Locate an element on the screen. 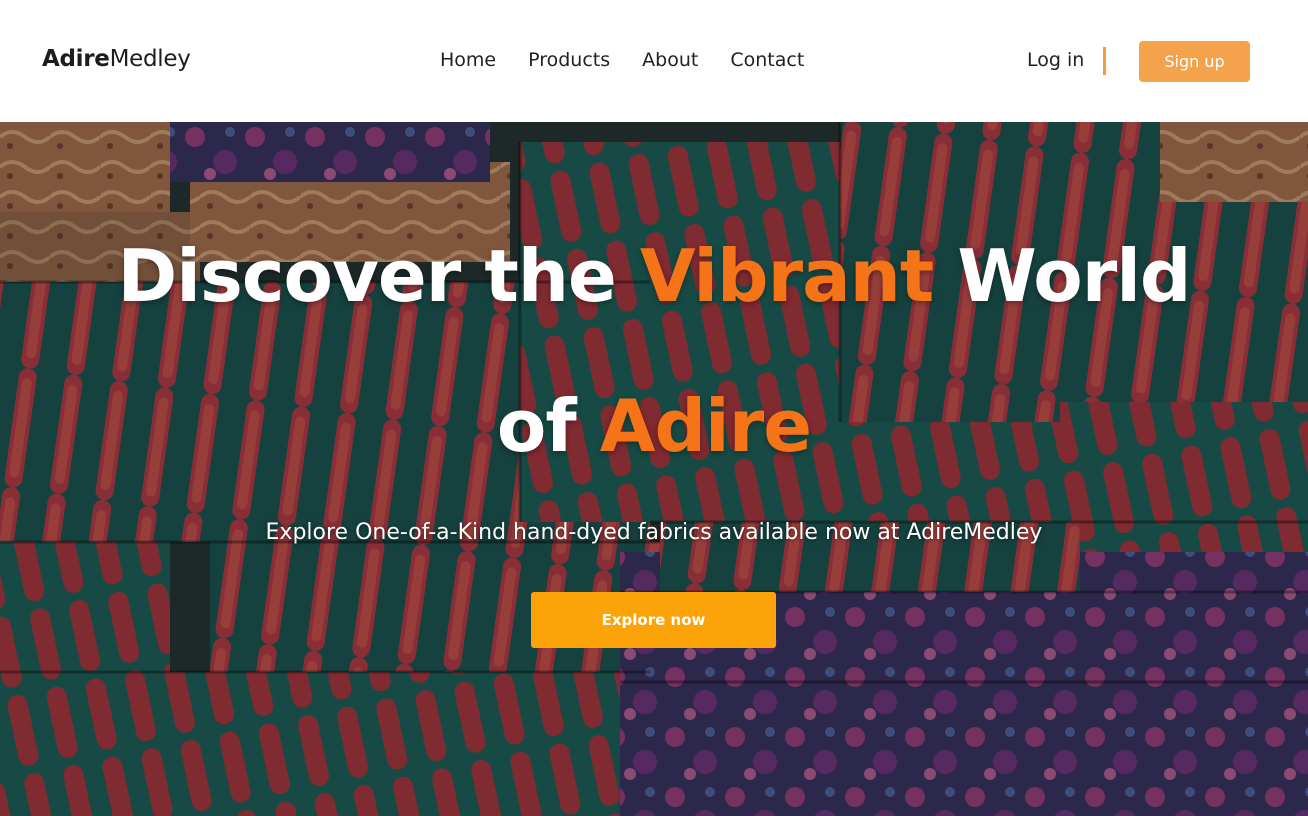 The image size is (1308, 816). headline-accent-vibrant: Vibrant is located at coordinates (786, 276).